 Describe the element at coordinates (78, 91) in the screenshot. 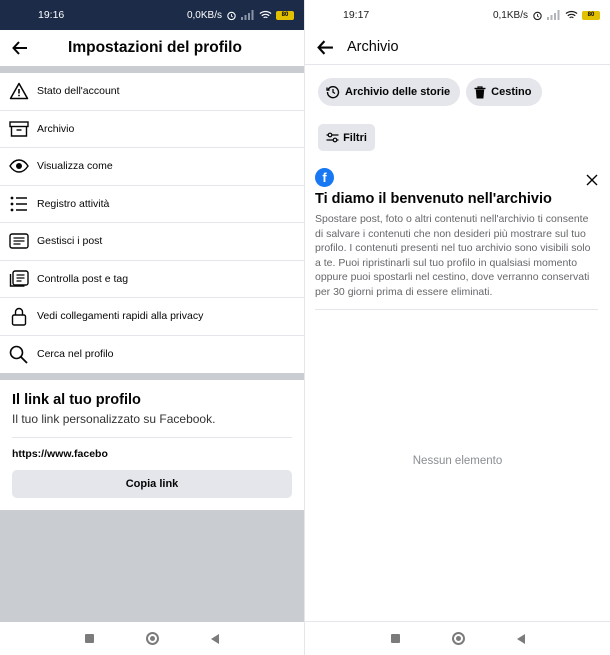

I see `menu-item-label: Stato dell'account` at that location.